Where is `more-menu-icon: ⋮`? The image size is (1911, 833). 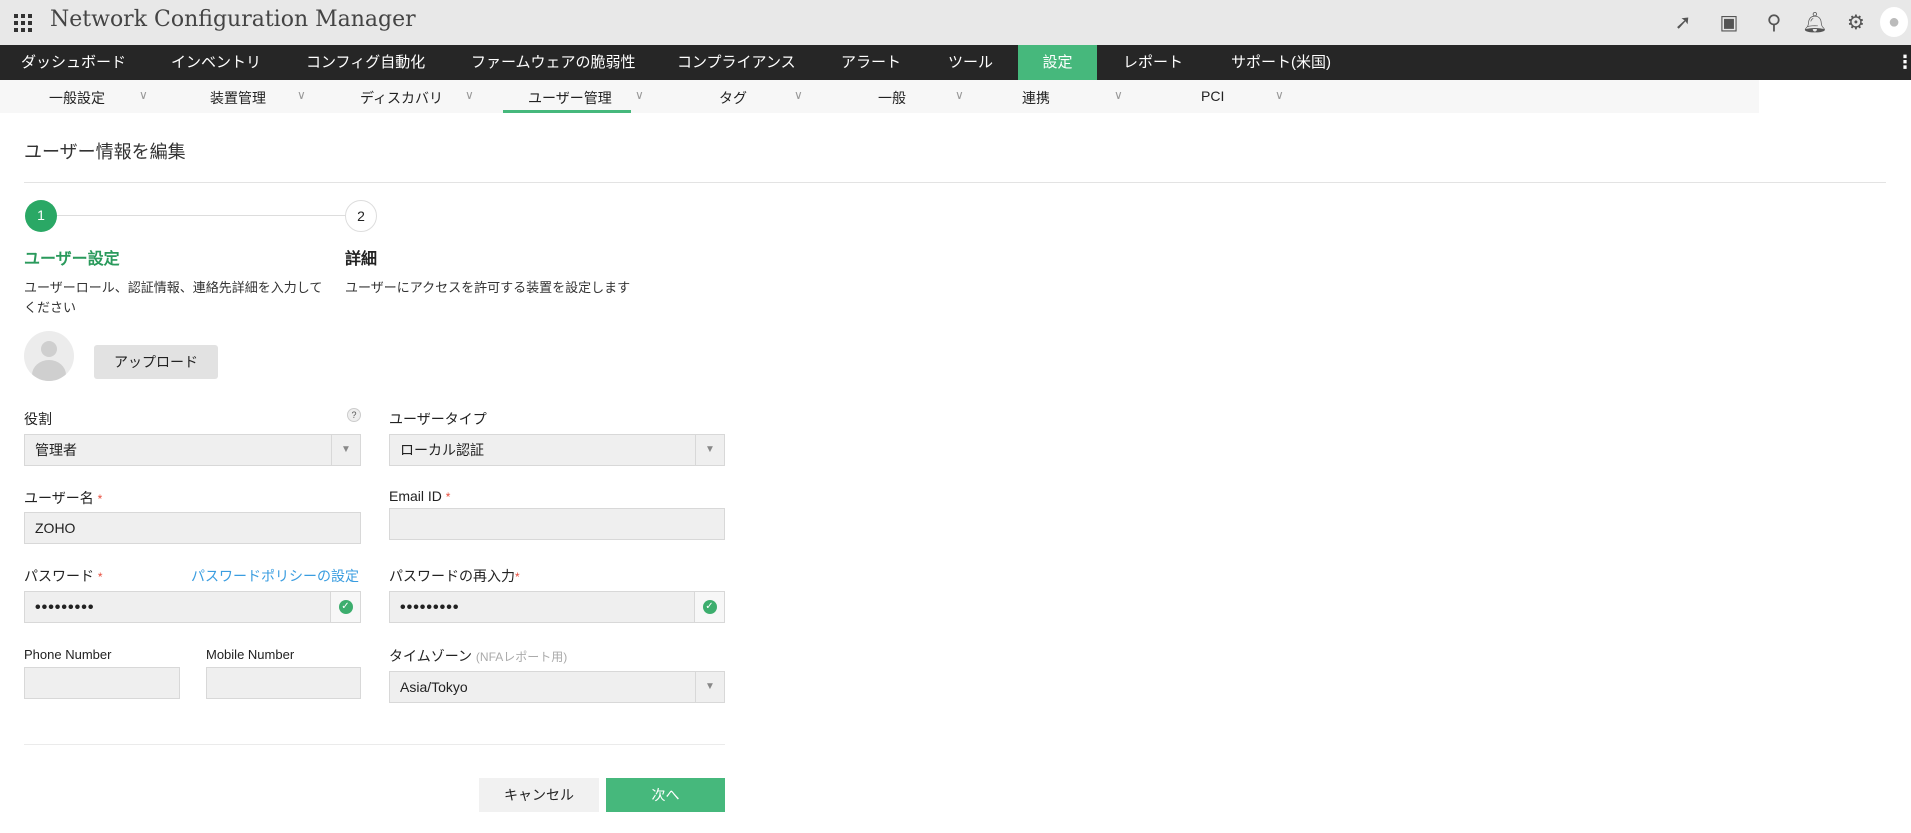
more-menu-icon: ⋮ is located at coordinates (1903, 62).